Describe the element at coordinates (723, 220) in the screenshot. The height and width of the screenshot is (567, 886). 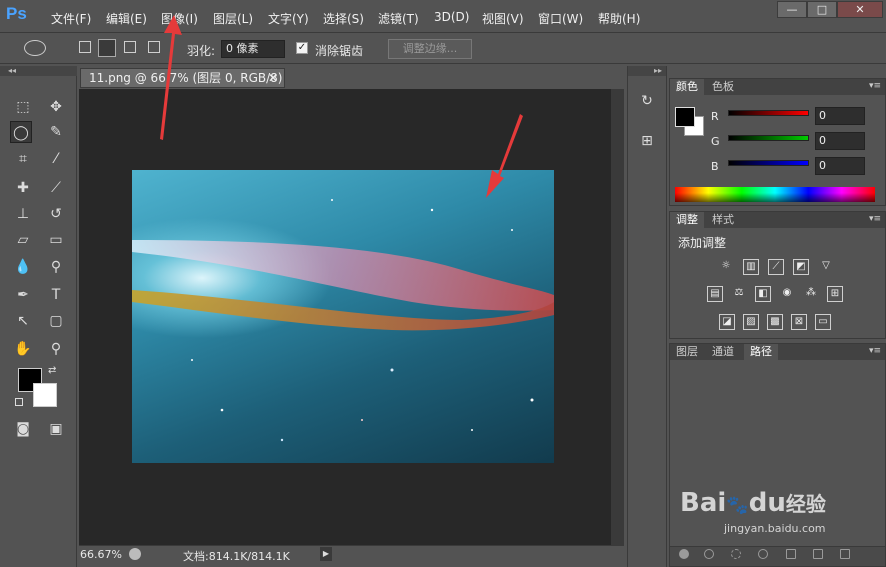
I see `tab-styles: 样式` at that location.